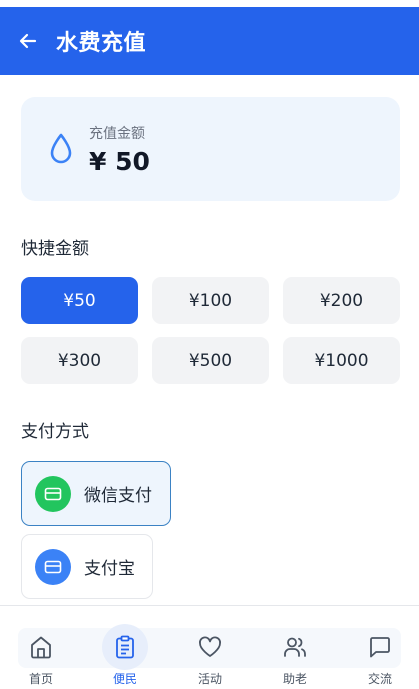  Describe the element at coordinates (109, 569) in the screenshot. I see `payment-option-label: 支付宝` at that location.